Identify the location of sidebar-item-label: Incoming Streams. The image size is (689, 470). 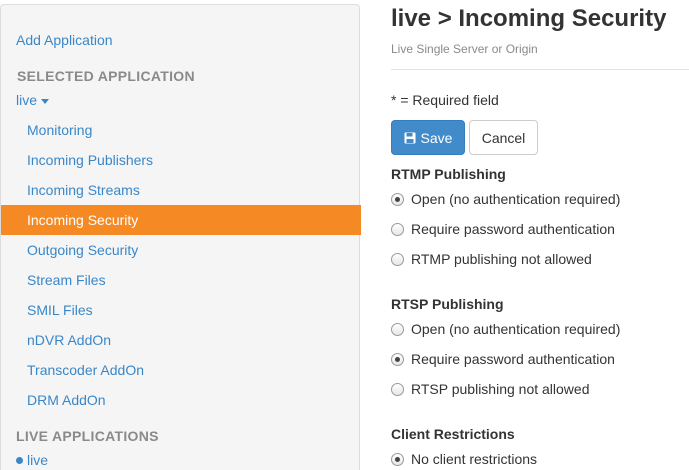
(83, 190).